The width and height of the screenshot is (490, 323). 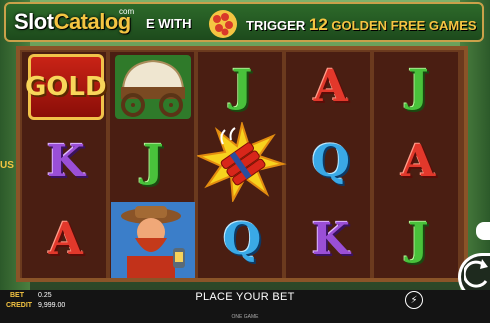 I want to click on wagon-icon, so click(x=153, y=87).